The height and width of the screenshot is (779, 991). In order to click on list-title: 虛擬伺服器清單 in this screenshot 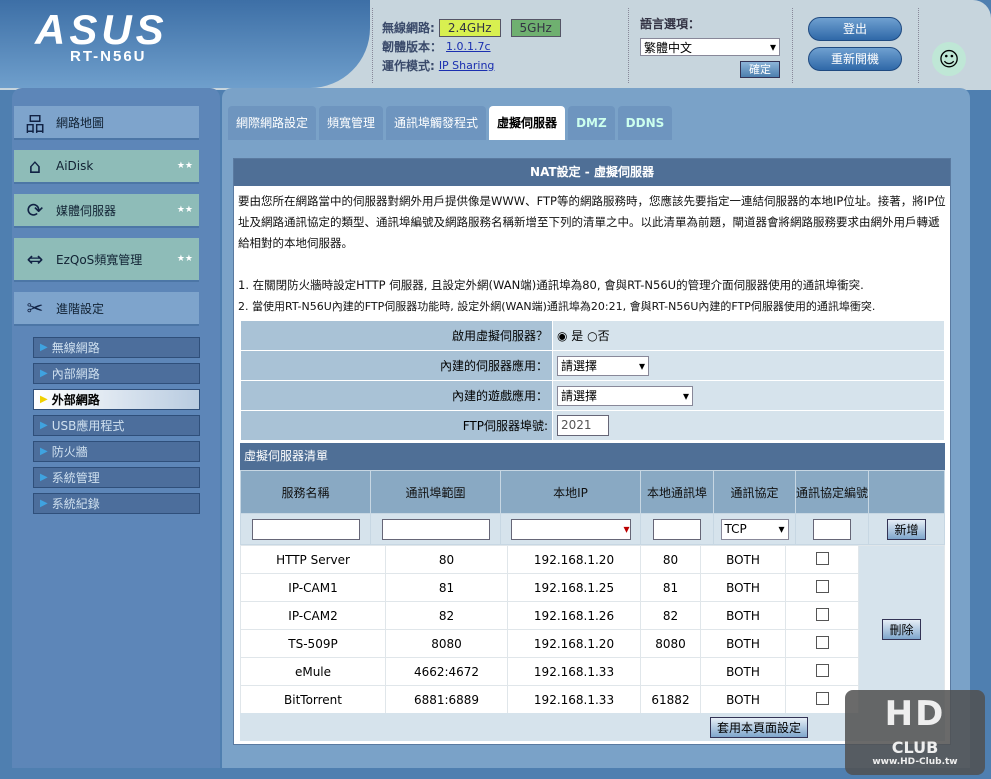, I will do `click(592, 456)`.